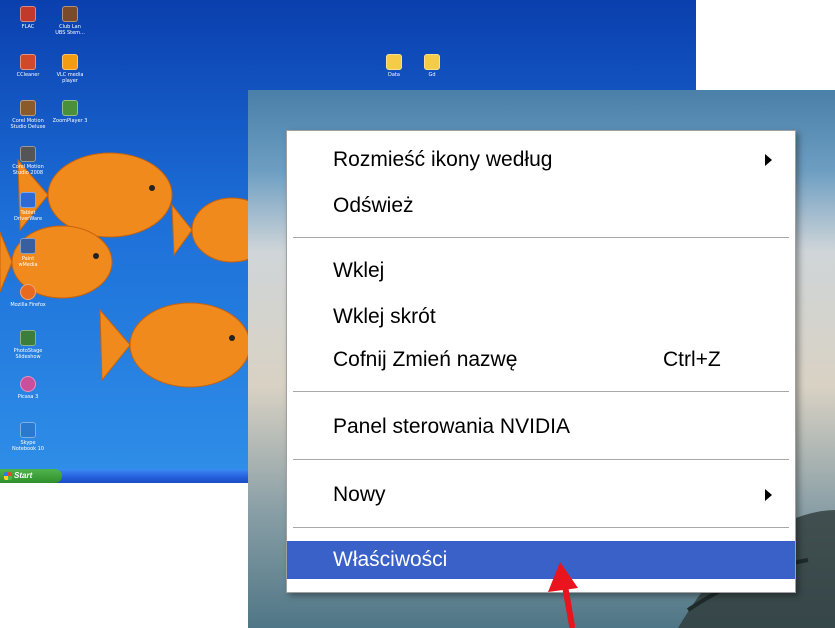 The width and height of the screenshot is (835, 628). I want to click on menu-item-label: Nowy, so click(359, 494).